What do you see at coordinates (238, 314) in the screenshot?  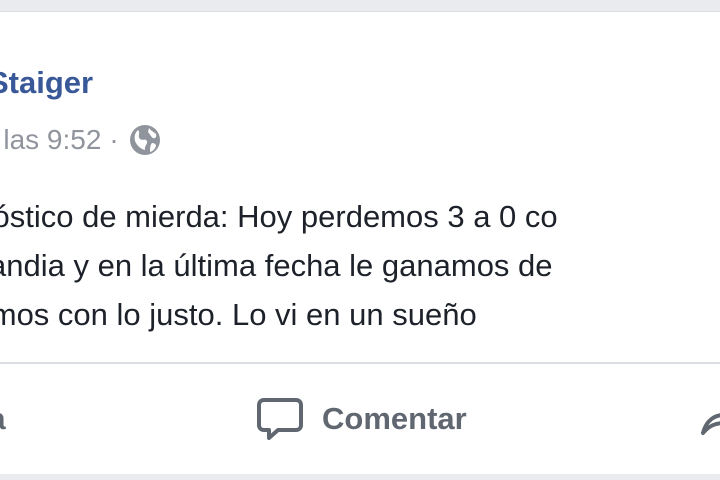 I see `post-text-line: camos con lo justo. Lo vi en un sueño` at bounding box center [238, 314].